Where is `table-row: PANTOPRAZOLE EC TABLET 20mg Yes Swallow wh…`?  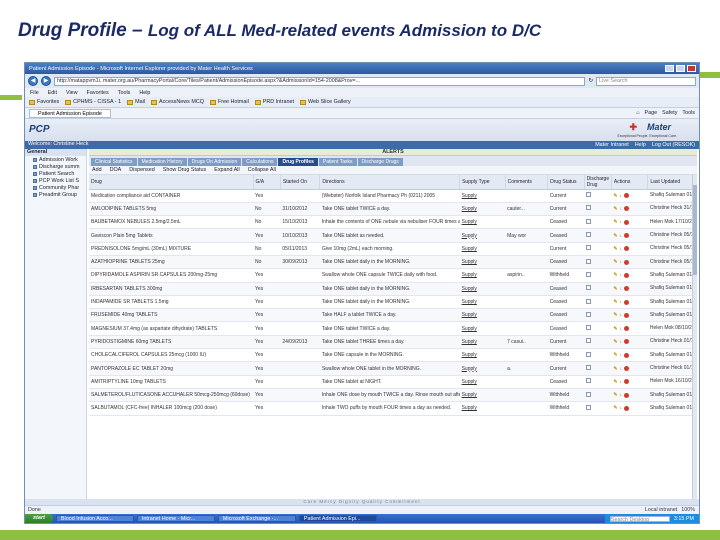
table-row: PANTOPRAZOLE EC TABLET 20mg Yes Swallow wh… is located at coordinates (393, 368).